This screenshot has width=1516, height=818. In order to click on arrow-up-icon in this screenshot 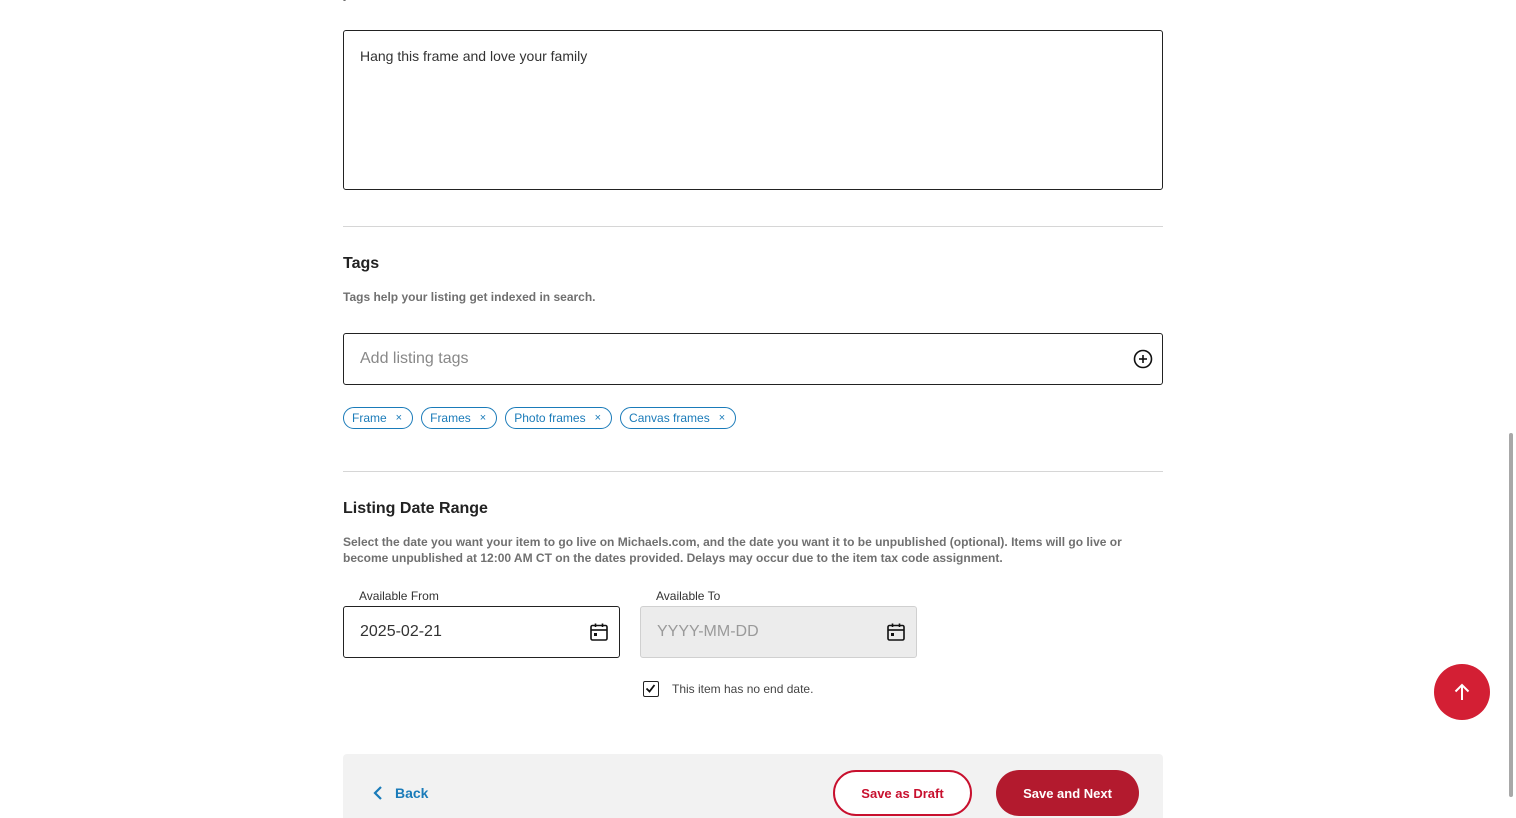, I will do `click(1462, 691)`.